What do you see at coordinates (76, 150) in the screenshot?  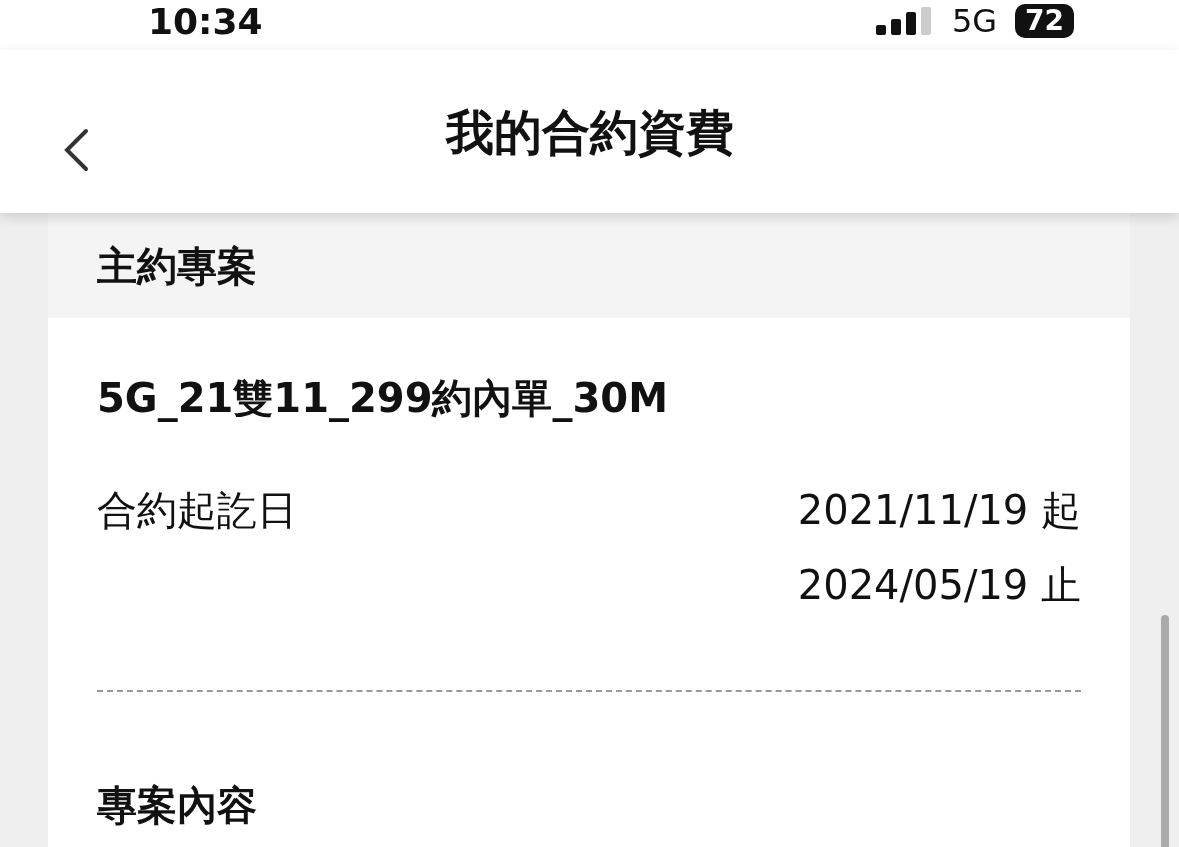 I see `back-icon` at bounding box center [76, 150].